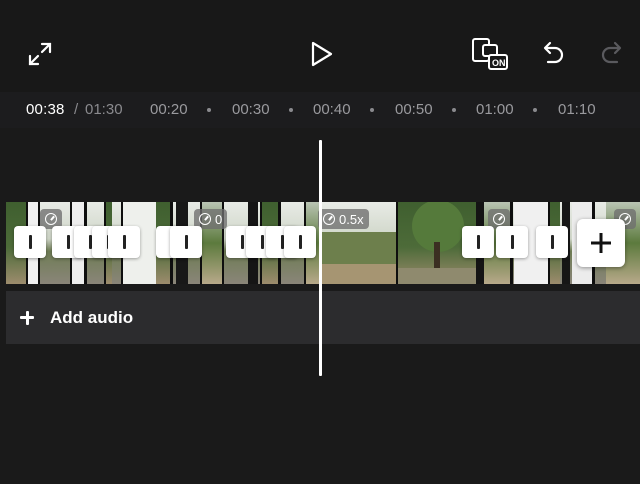 The width and height of the screenshot is (640, 484). What do you see at coordinates (92, 317) in the screenshot?
I see `add-audio-label: Add audio` at bounding box center [92, 317].